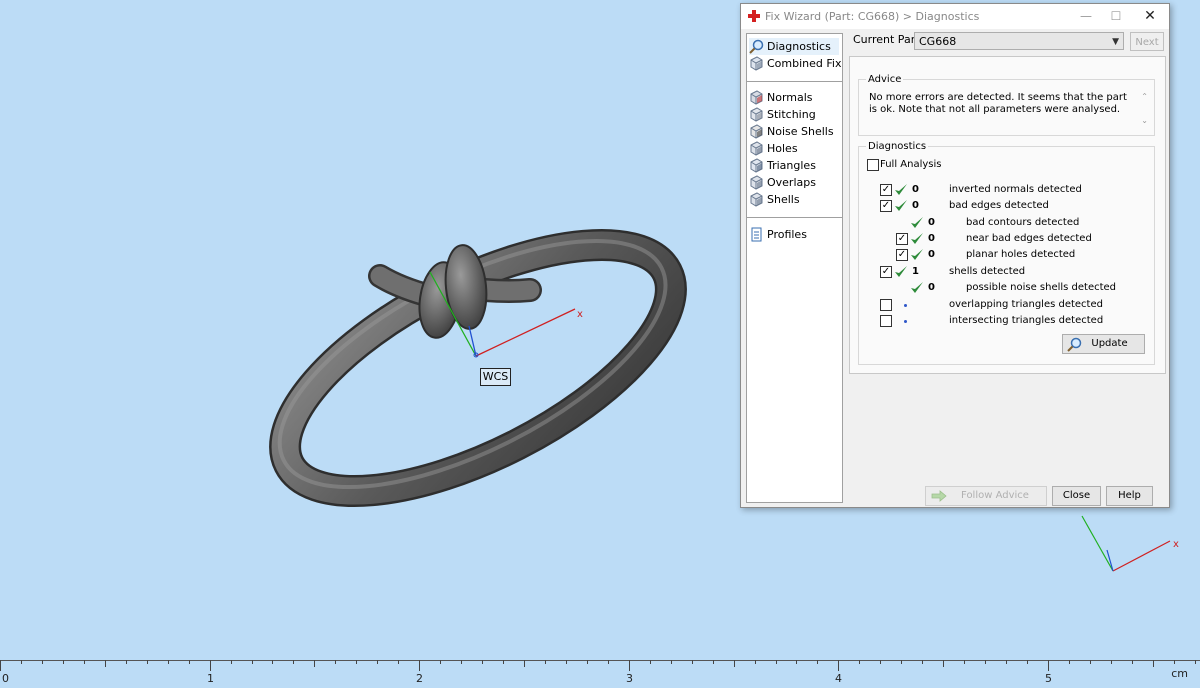 The image size is (1200, 688). I want to click on current-part-select: CG668 ▼, so click(1019, 41).